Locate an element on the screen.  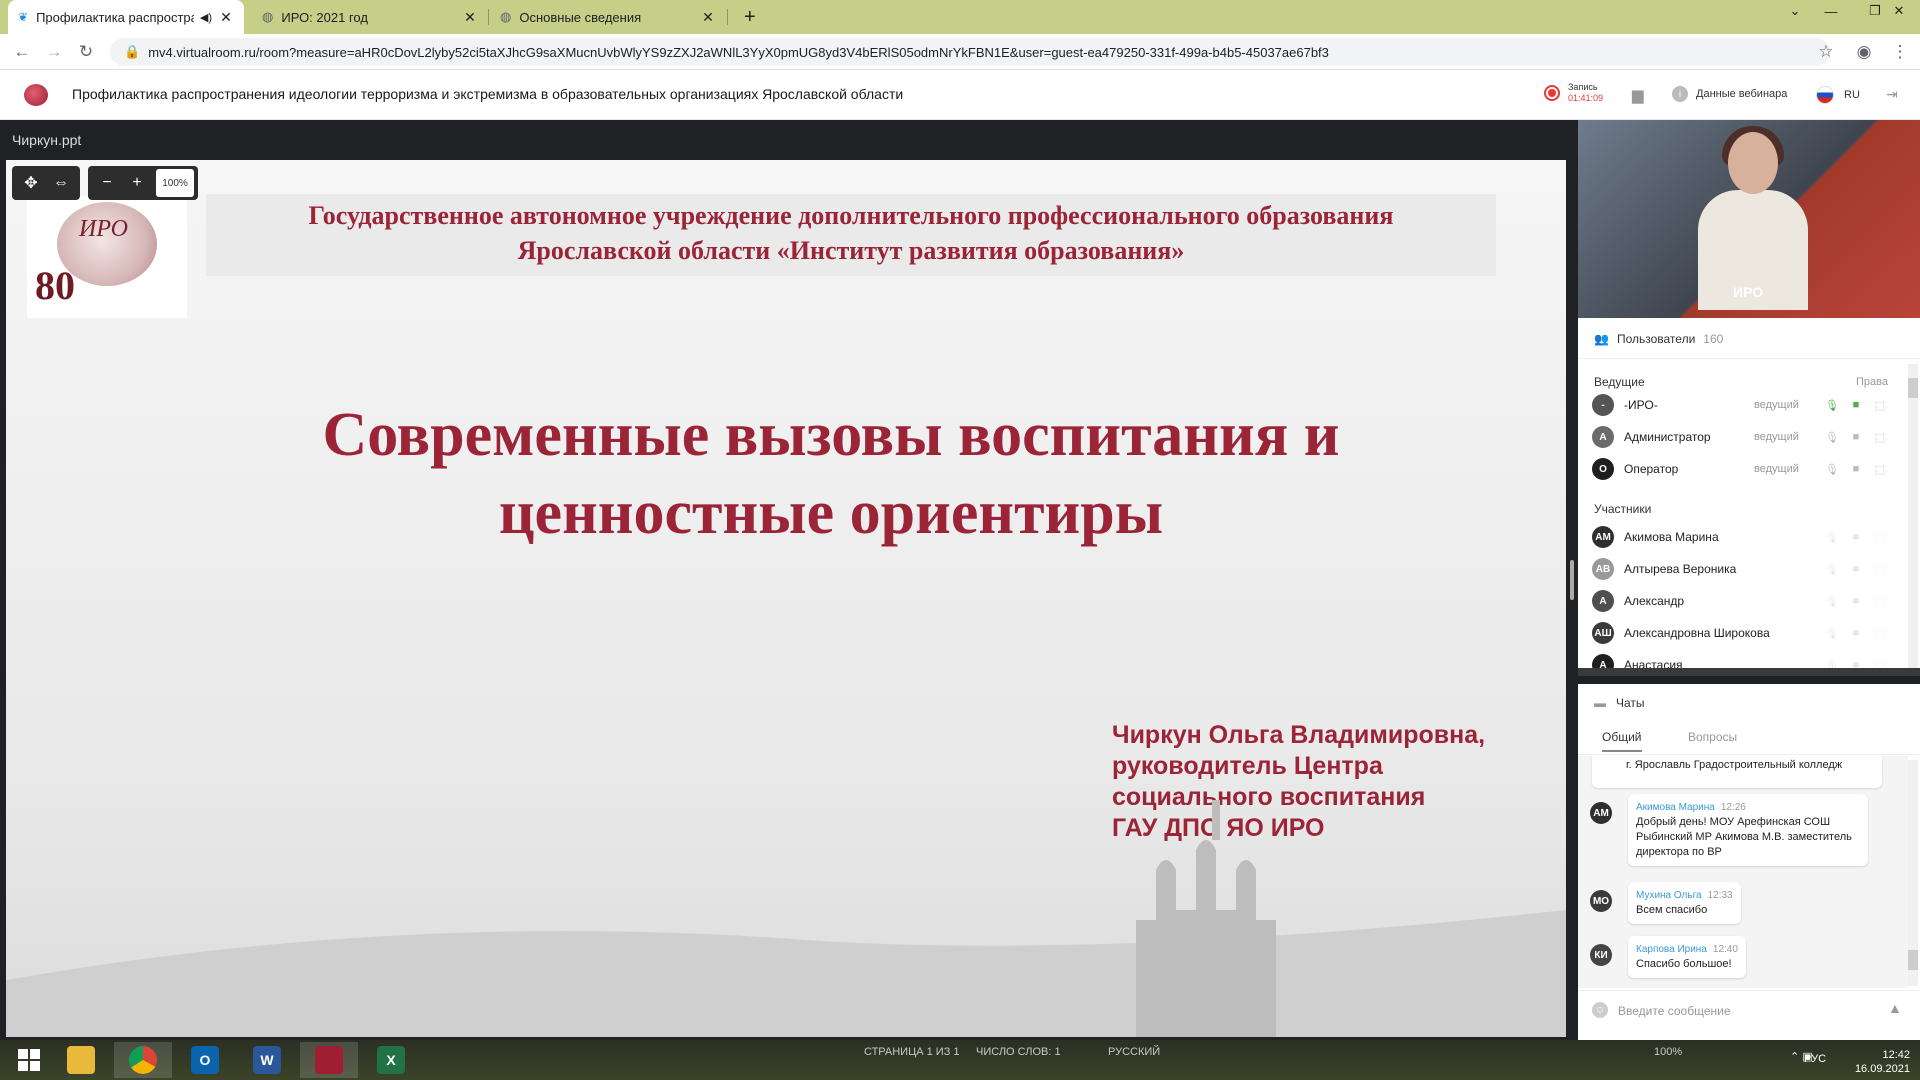
tab-questions: Вопросы is located at coordinates (1712, 737).